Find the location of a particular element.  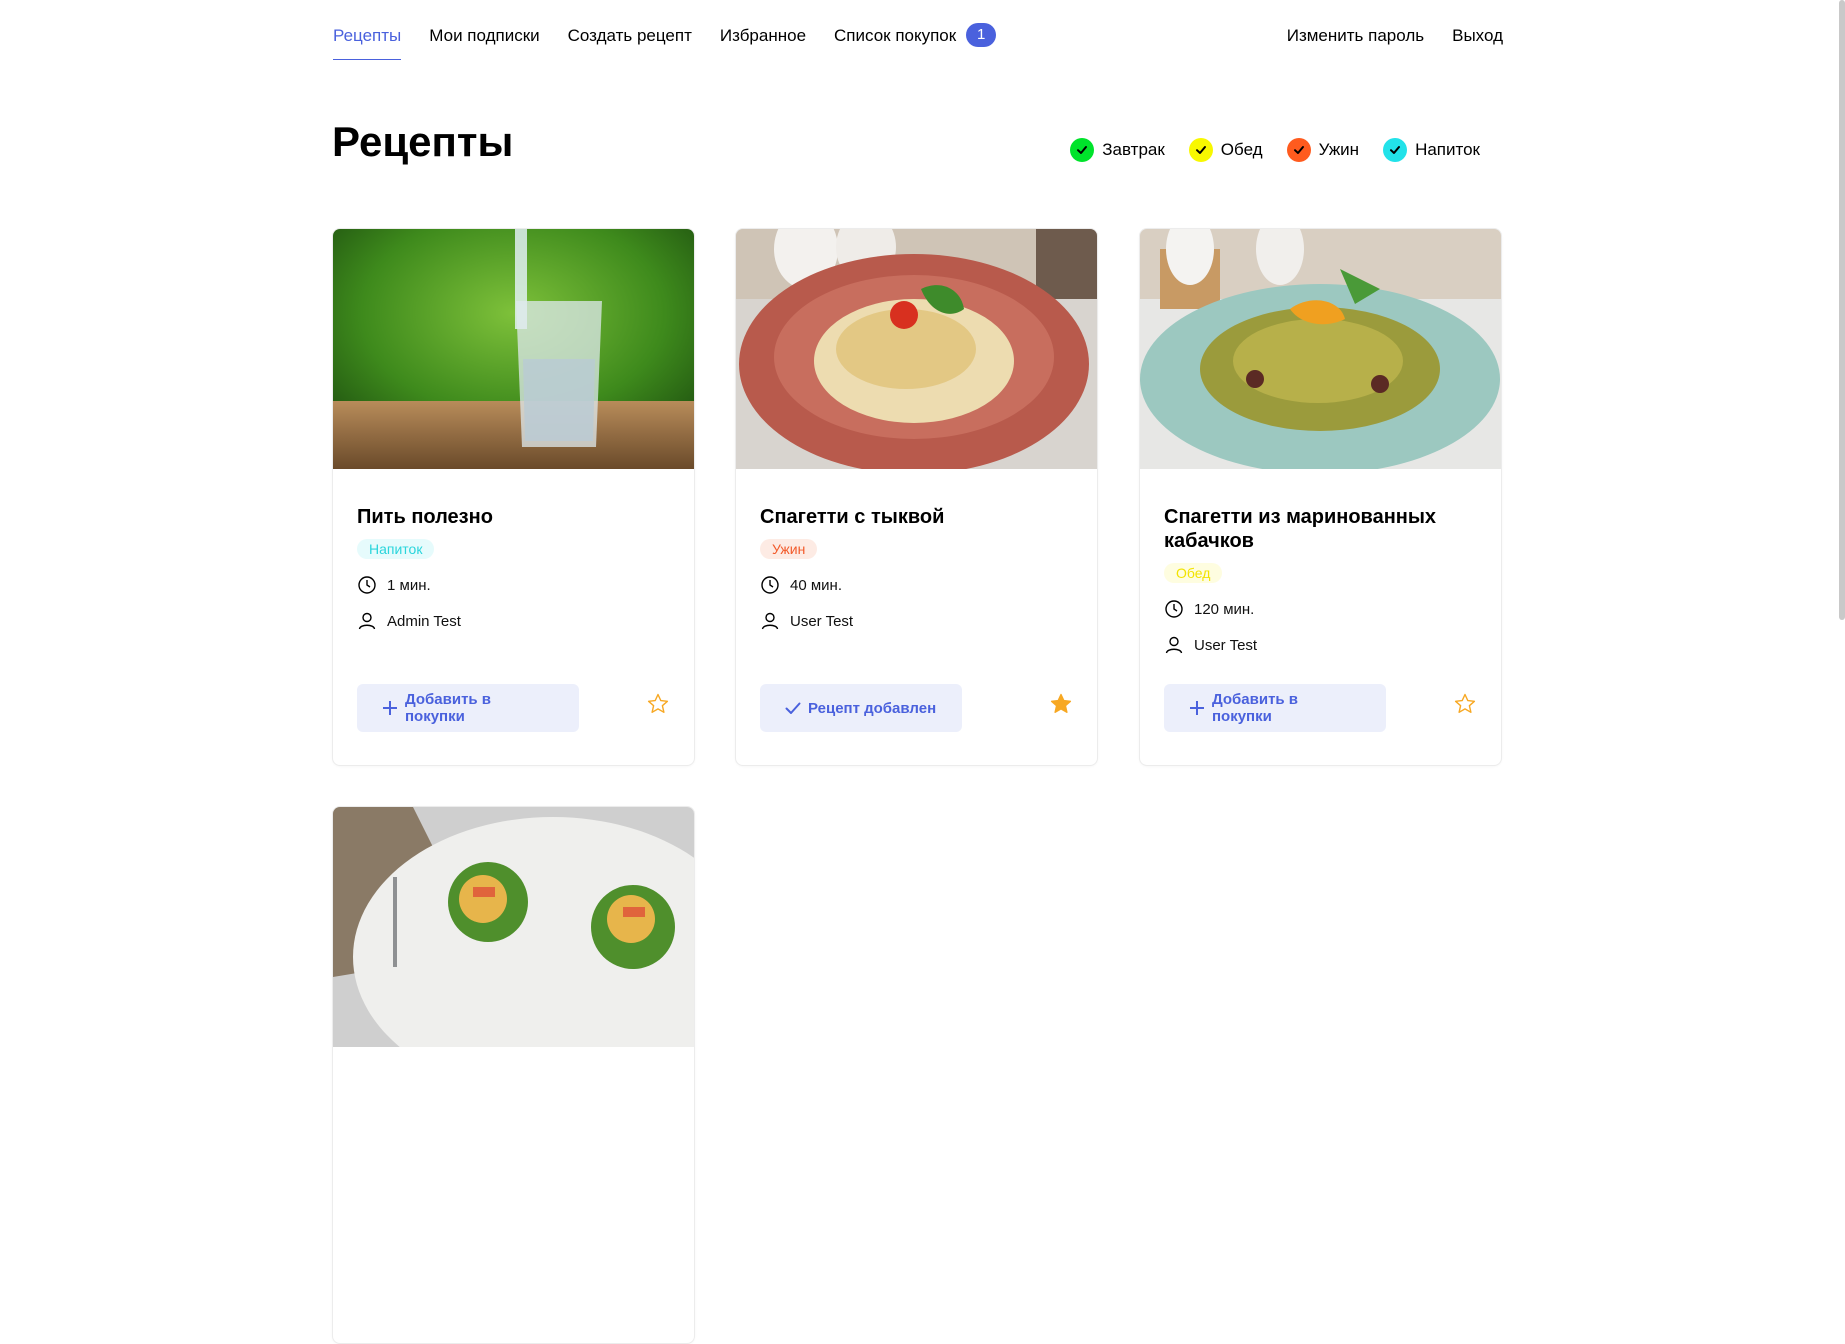

recipe-image-pumpkin-pasta is located at coordinates (916, 349).